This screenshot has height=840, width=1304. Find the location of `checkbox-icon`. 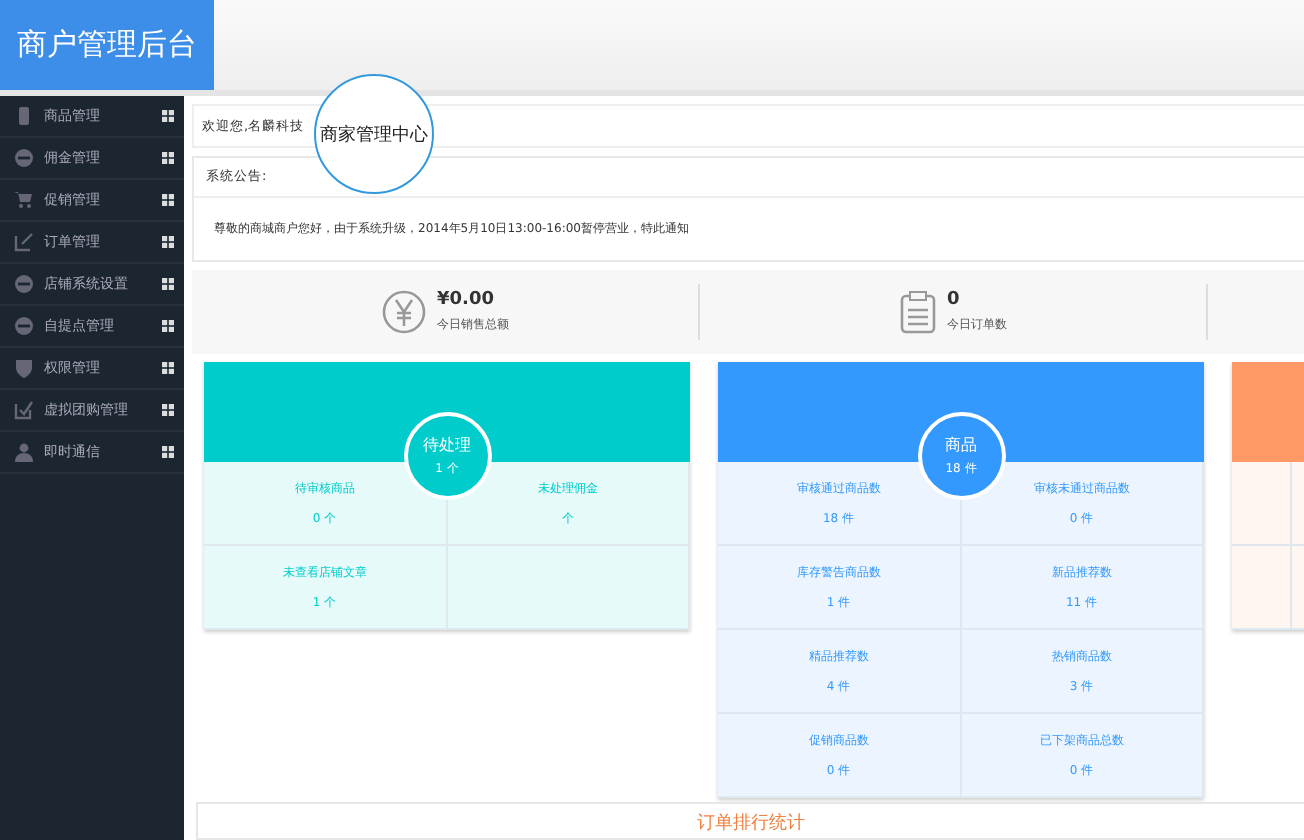

checkbox-icon is located at coordinates (24, 410).